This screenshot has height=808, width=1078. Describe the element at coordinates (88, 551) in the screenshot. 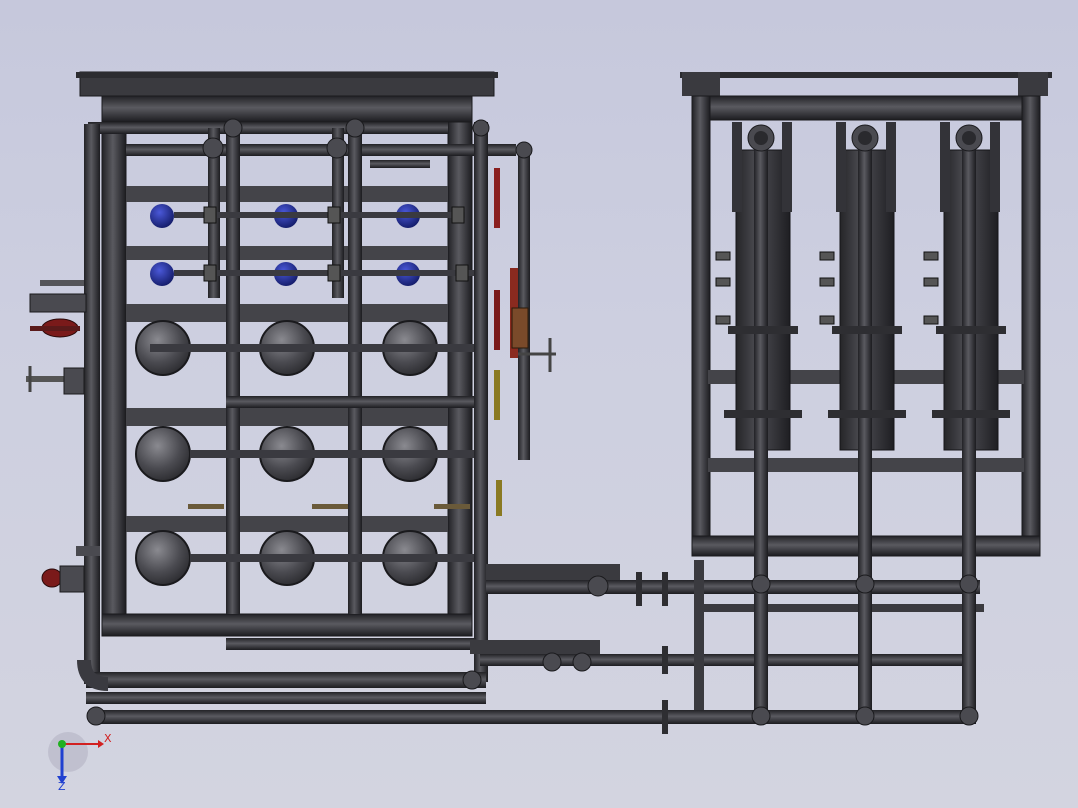

I see `left-lower-stub` at that location.